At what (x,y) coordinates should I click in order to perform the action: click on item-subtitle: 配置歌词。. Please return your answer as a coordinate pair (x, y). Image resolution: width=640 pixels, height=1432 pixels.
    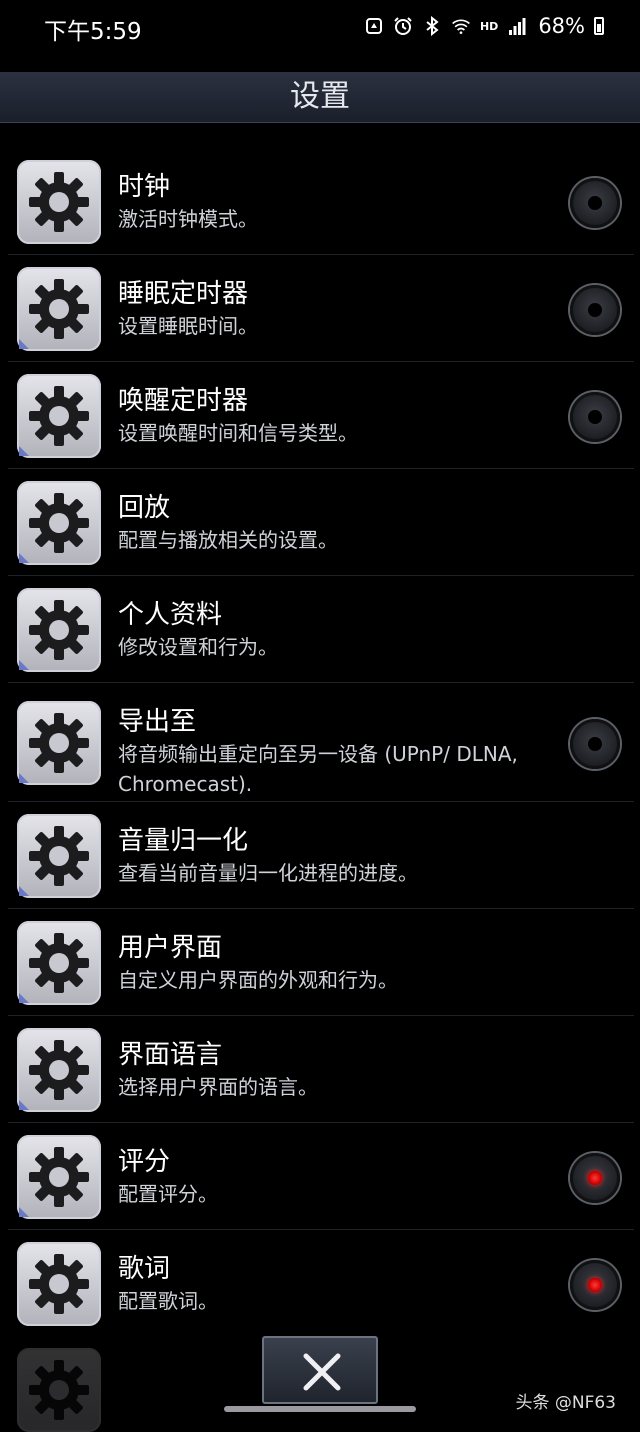
    Looking at the image, I should click on (168, 1301).